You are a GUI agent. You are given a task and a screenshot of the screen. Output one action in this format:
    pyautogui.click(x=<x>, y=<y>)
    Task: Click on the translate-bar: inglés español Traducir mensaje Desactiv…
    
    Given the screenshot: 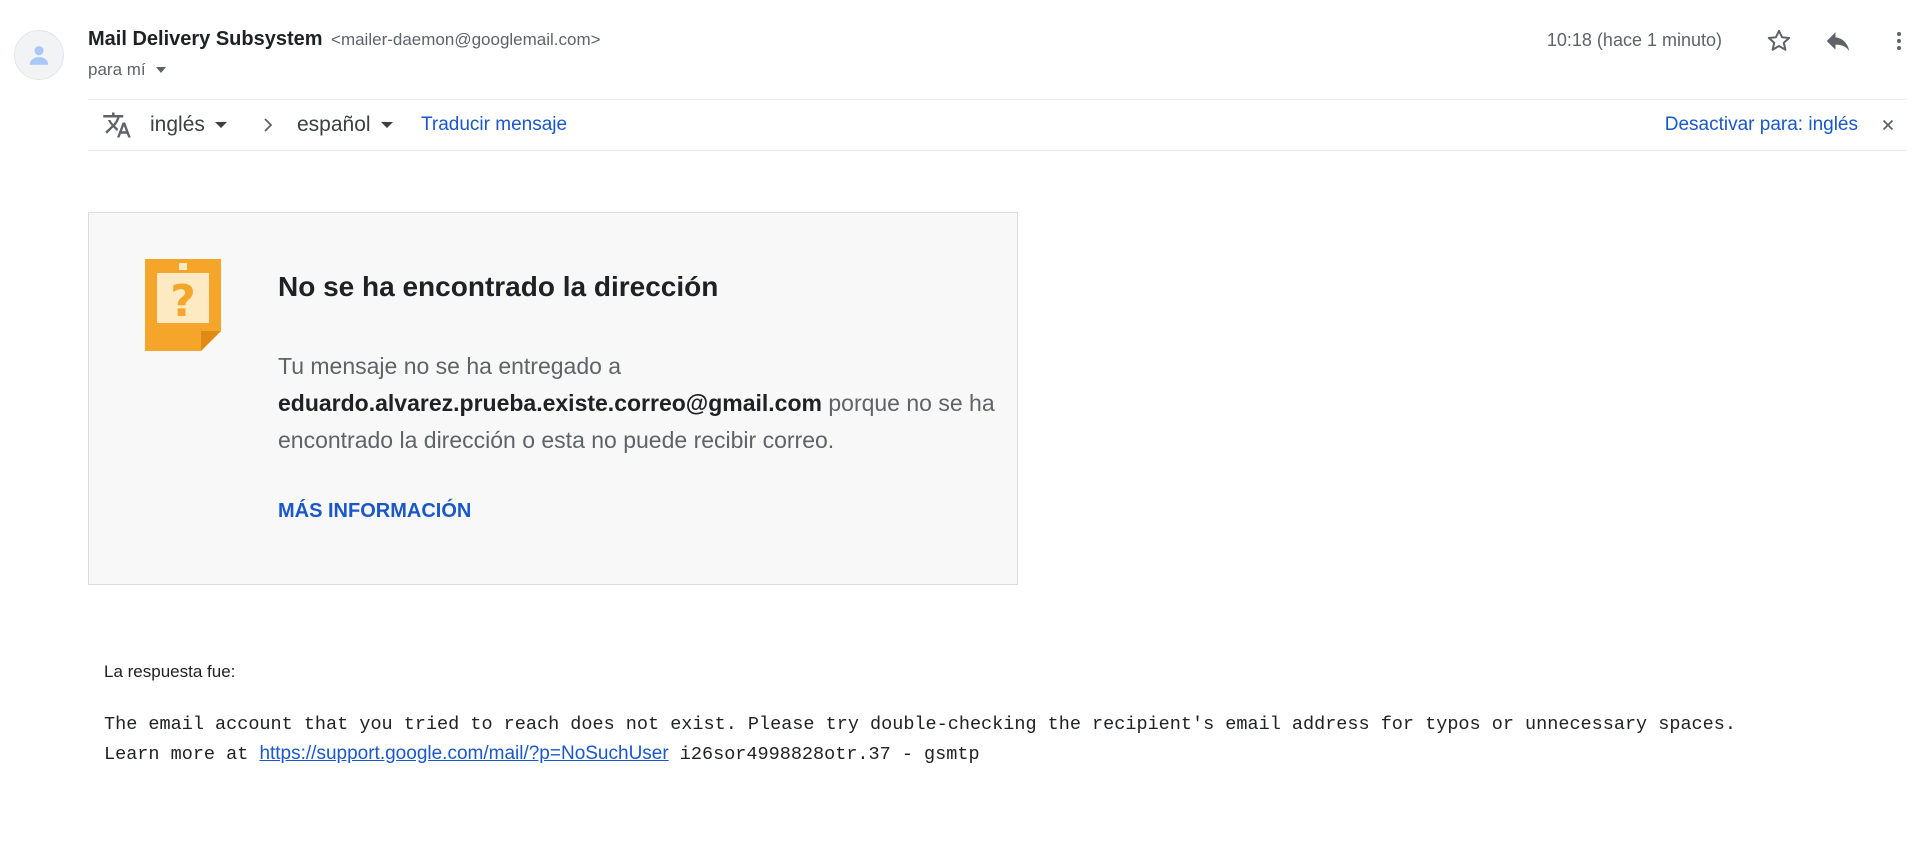 What is the action you would take?
    pyautogui.click(x=997, y=125)
    